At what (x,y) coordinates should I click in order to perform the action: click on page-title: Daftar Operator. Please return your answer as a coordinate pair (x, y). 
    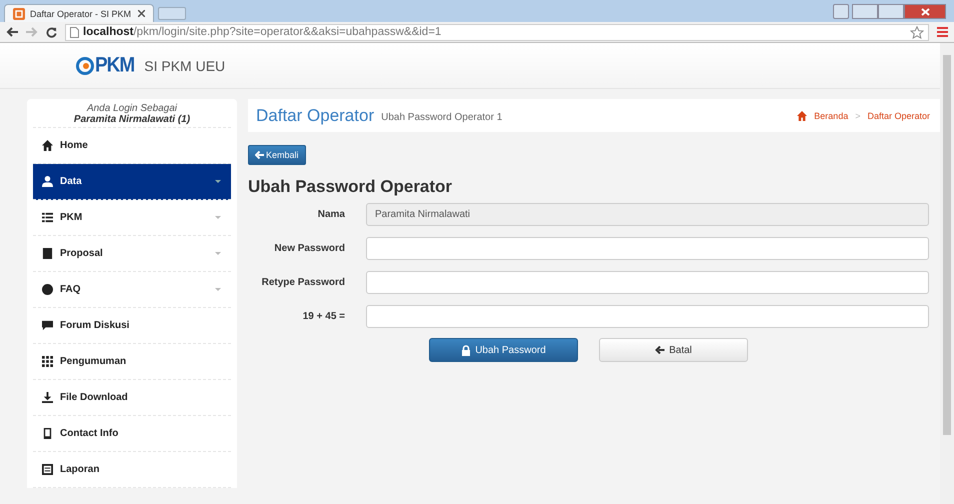
    Looking at the image, I should click on (315, 116).